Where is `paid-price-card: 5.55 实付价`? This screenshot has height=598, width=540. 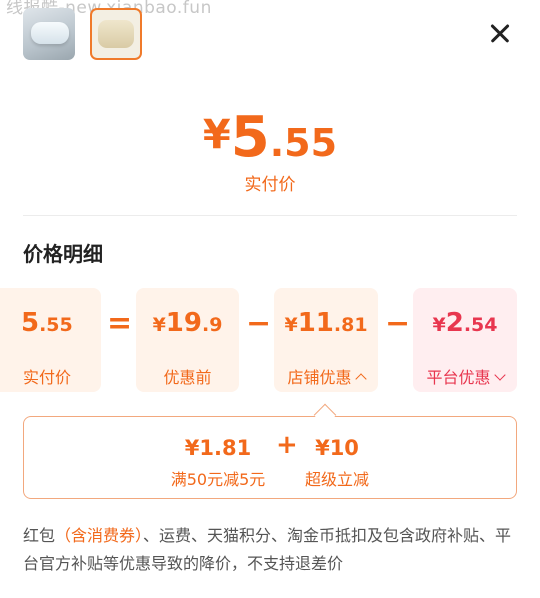
paid-price-card: 5.55 实付价 is located at coordinates (50, 340).